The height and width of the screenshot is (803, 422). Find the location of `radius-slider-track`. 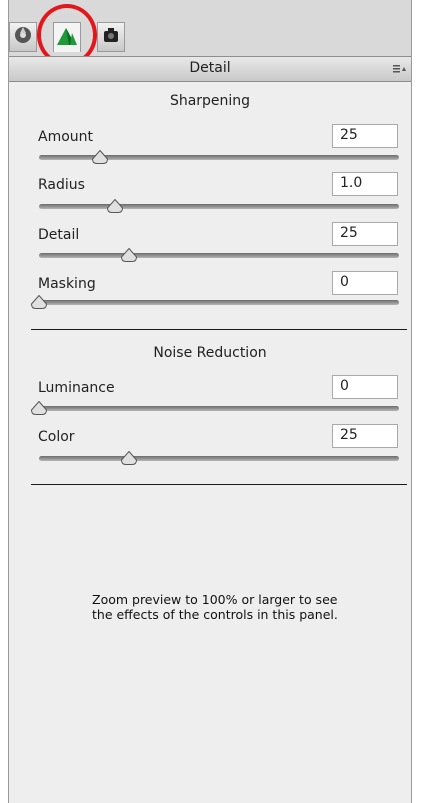

radius-slider-track is located at coordinates (219, 206).